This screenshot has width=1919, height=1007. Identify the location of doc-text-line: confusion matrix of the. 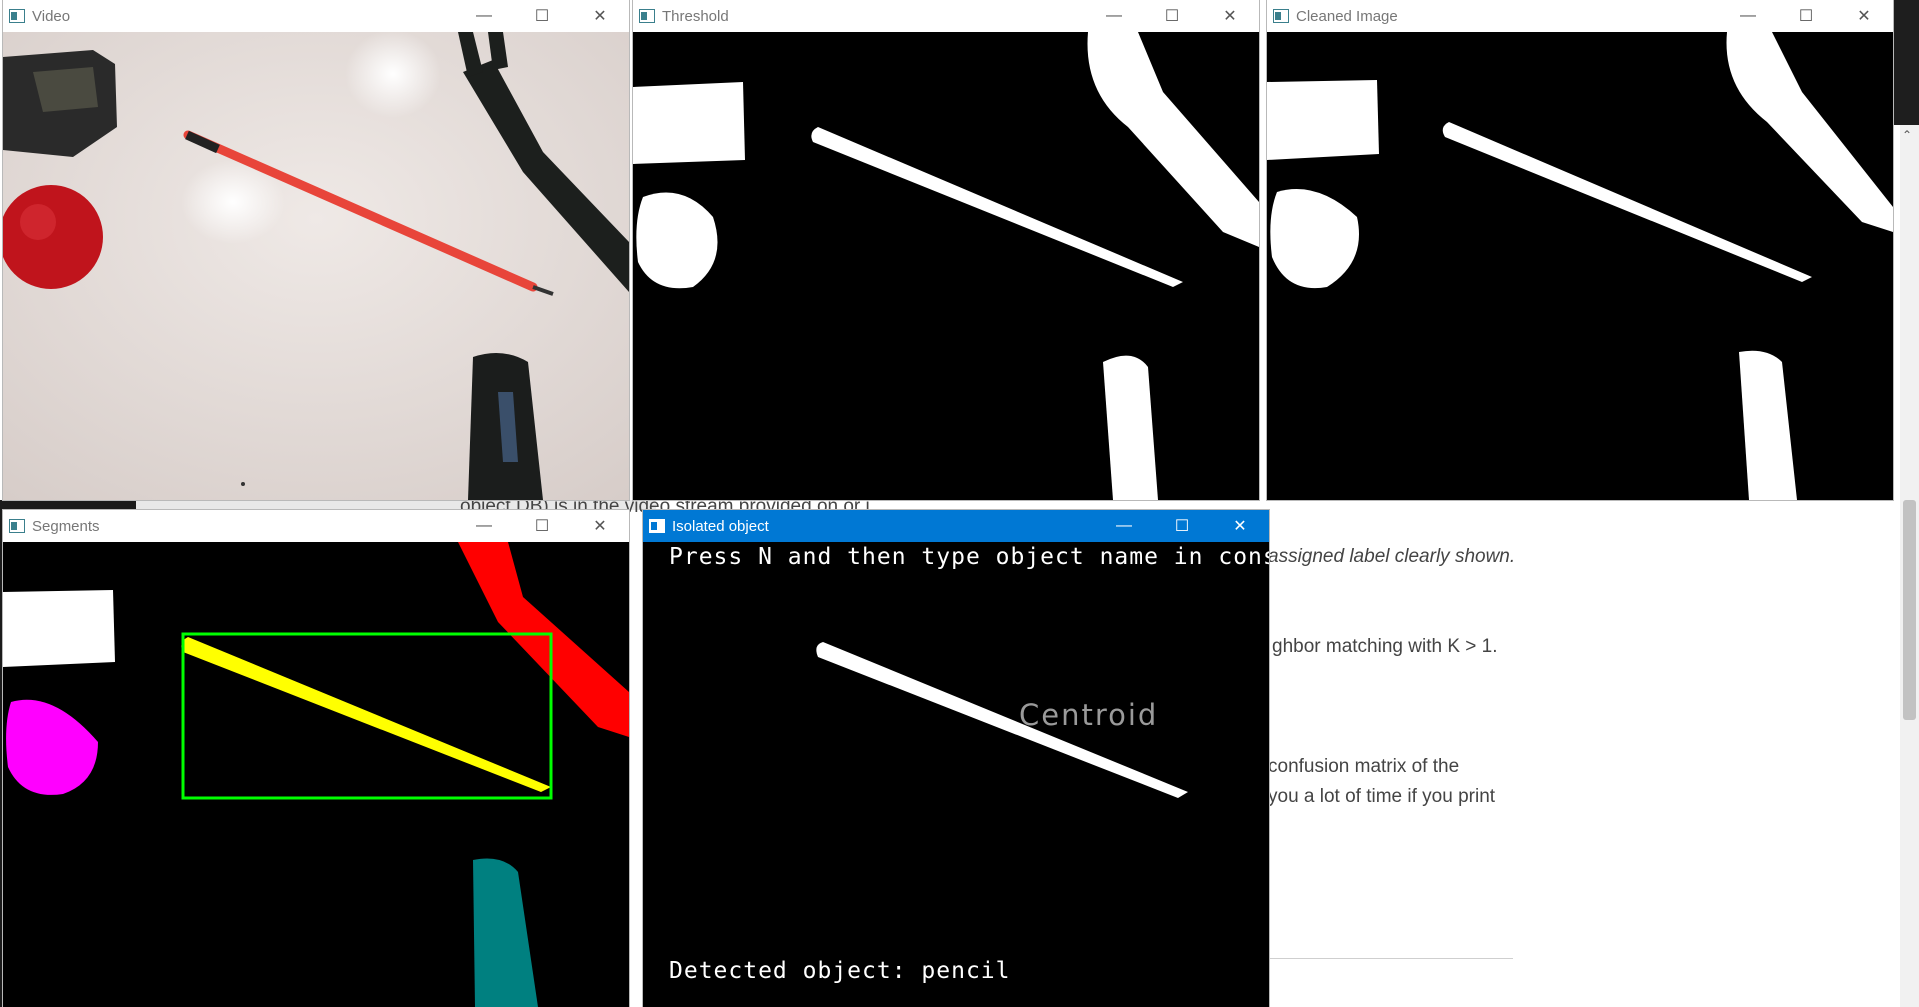
(1364, 766).